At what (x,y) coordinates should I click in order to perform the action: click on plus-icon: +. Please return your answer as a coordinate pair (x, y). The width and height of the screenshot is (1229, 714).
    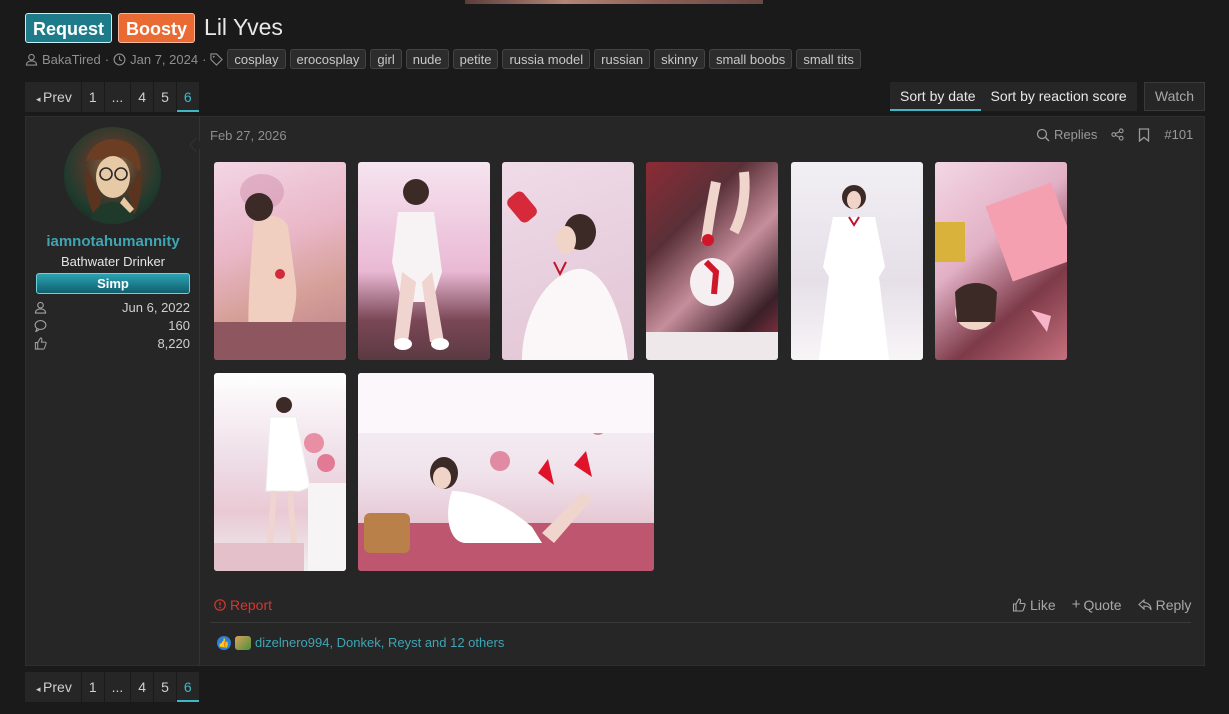
    Looking at the image, I should click on (1076, 604).